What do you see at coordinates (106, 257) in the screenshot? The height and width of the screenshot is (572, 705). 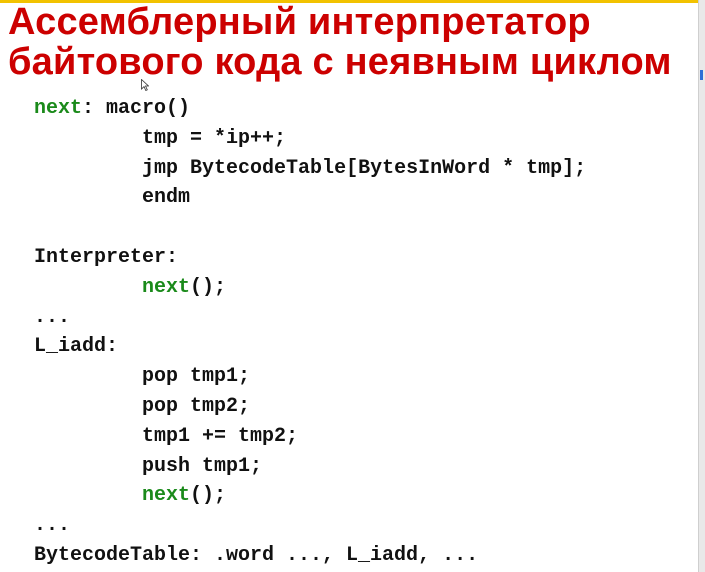 I see `code-text: Interpreter:` at bounding box center [106, 257].